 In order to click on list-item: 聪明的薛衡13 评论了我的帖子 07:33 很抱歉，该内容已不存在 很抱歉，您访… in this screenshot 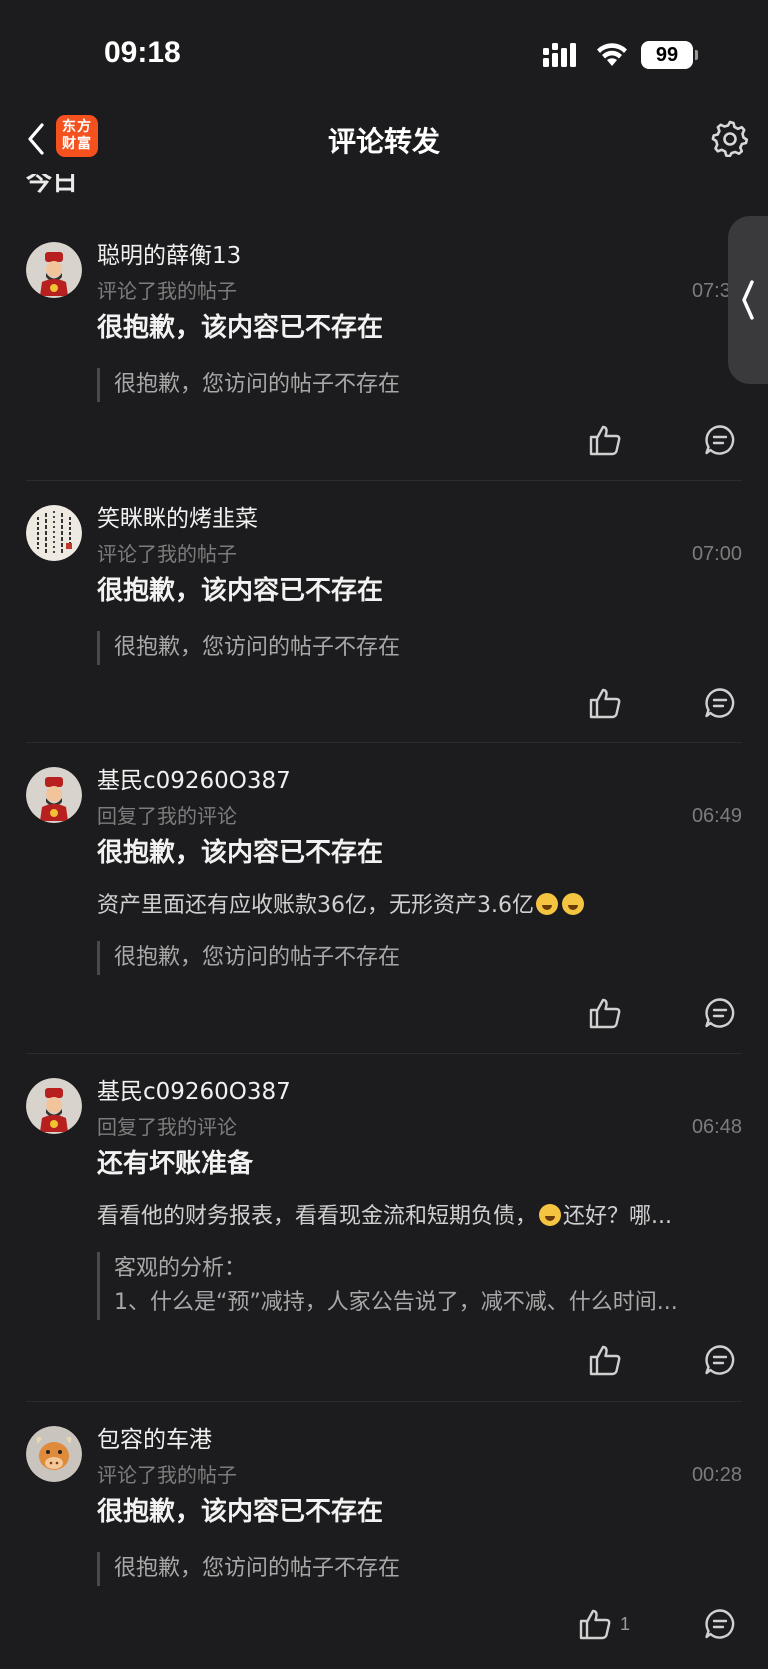, I will do `click(384, 349)`.